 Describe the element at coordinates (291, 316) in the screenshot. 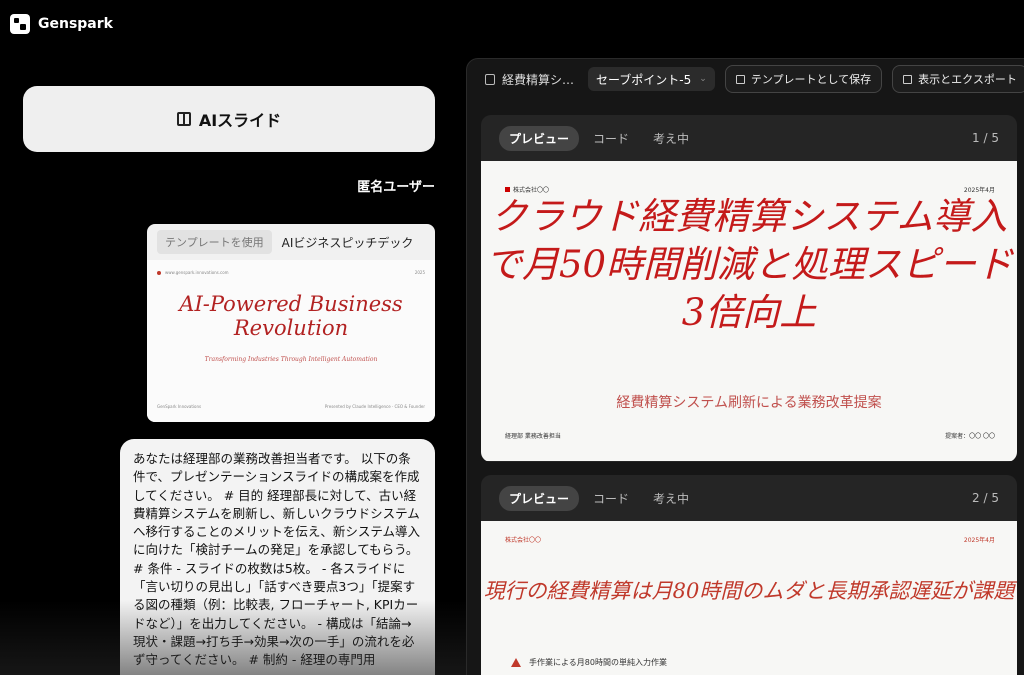

I see `template-preview-title: AI-Powered Business Revolution` at that location.